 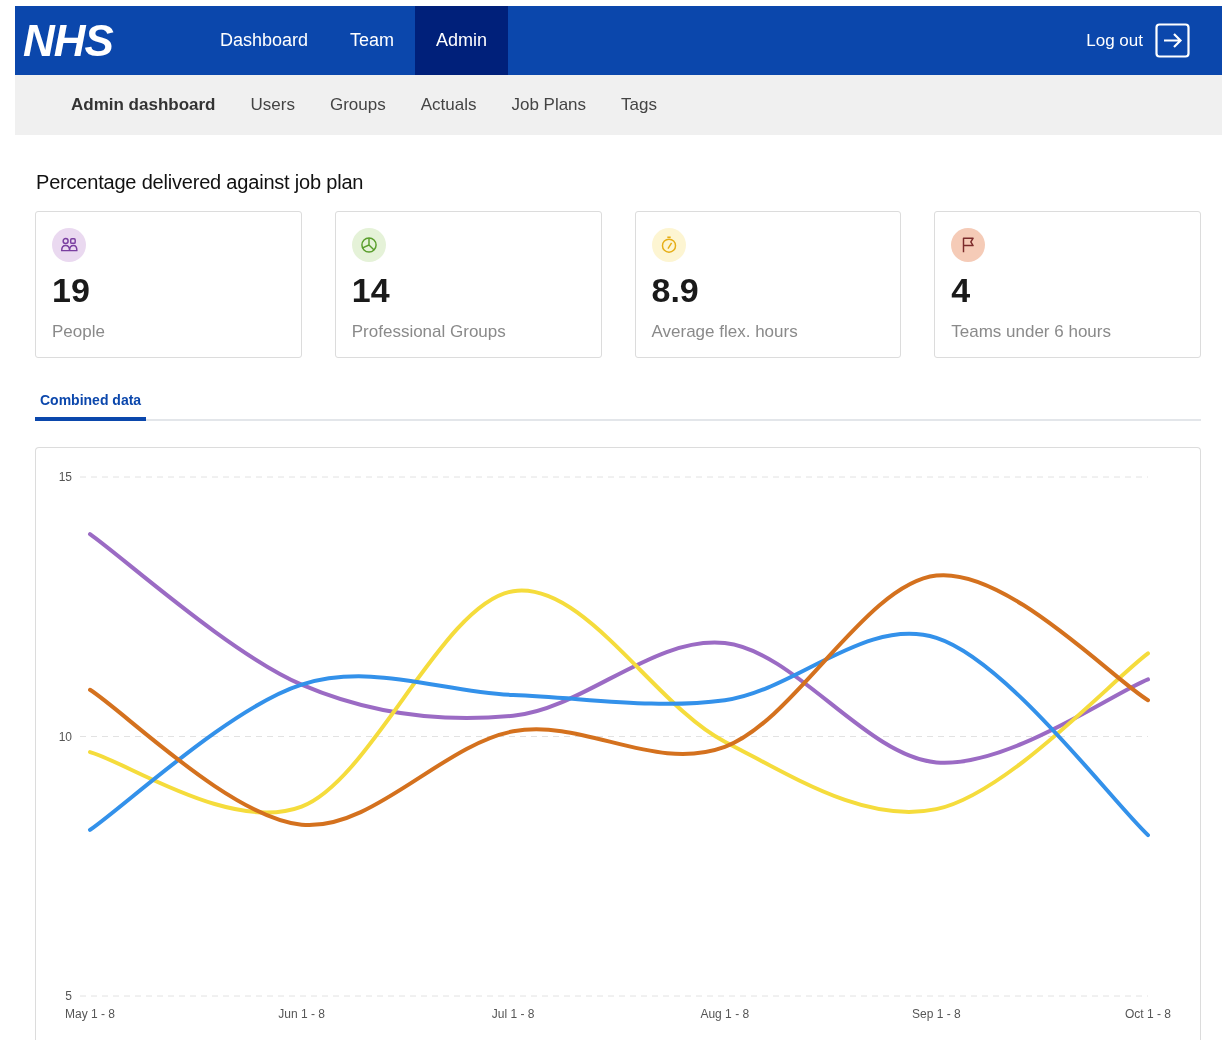 I want to click on stat-value: 19, so click(x=71, y=290).